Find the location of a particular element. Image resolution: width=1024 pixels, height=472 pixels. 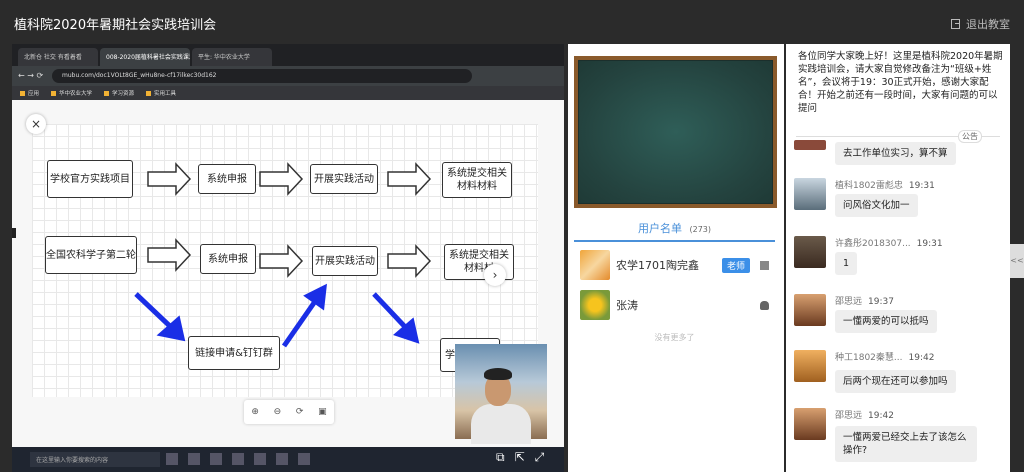

flow-box: 系统提交相关材料材料 is located at coordinates (477, 180).